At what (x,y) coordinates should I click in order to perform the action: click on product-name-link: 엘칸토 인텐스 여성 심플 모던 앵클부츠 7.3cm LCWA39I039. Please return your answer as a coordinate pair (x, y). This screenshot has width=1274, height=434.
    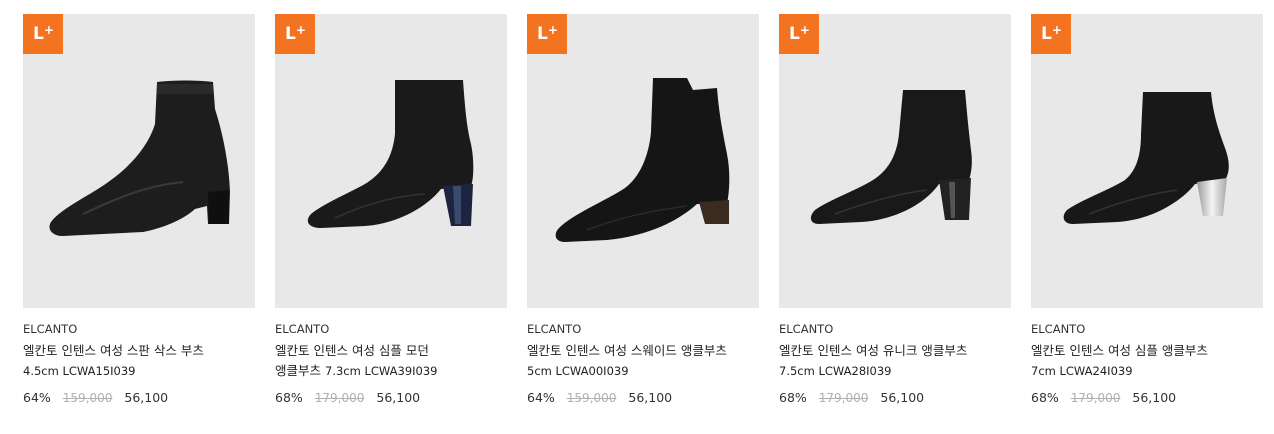
    Looking at the image, I should click on (375, 361).